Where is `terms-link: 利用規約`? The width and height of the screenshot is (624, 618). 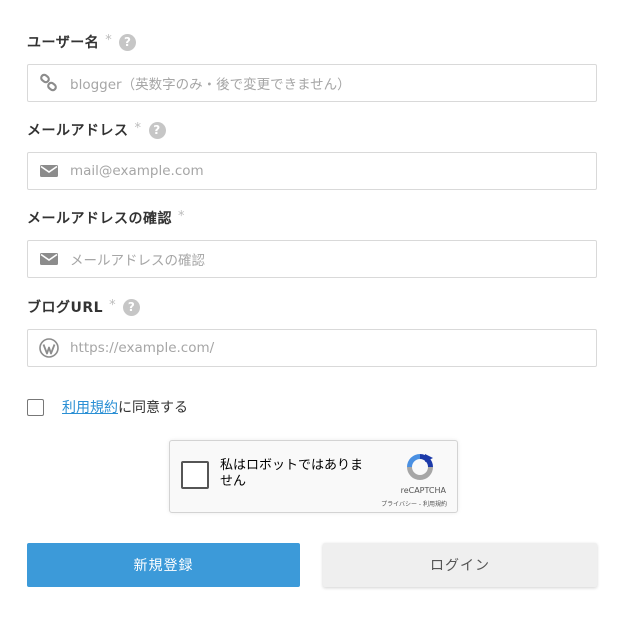 terms-link: 利用規約 is located at coordinates (90, 407).